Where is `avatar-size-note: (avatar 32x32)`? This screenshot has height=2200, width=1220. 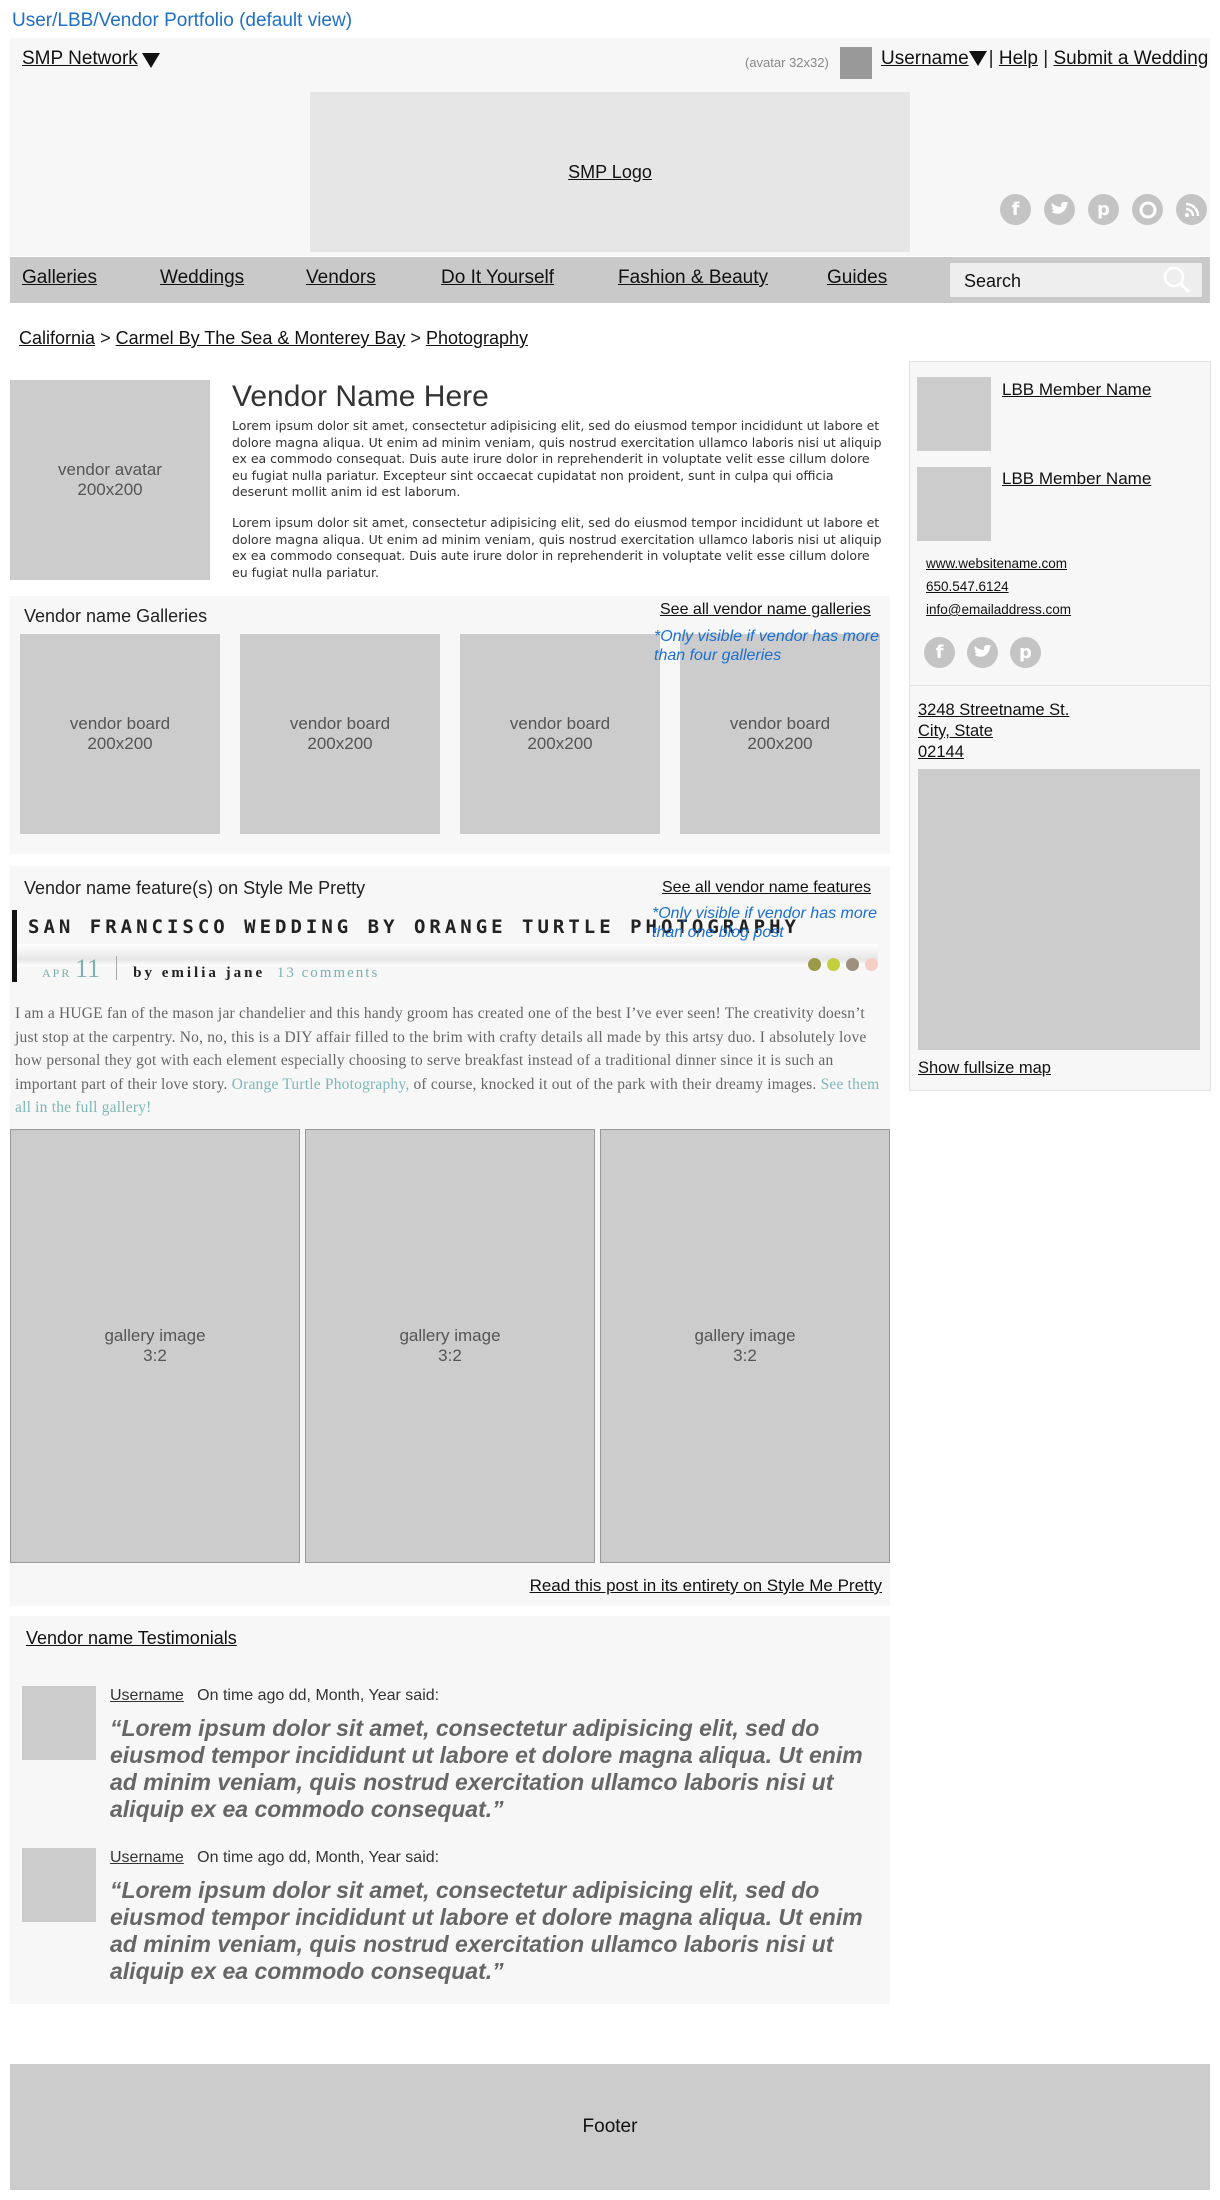 avatar-size-note: (avatar 32x32) is located at coordinates (787, 62).